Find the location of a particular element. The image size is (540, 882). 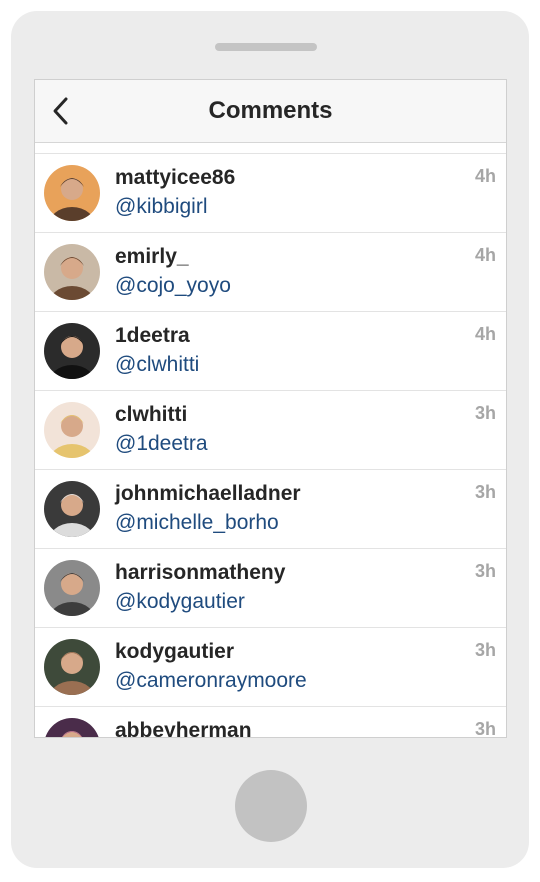

comment-username: kodygautier is located at coordinates (174, 652).